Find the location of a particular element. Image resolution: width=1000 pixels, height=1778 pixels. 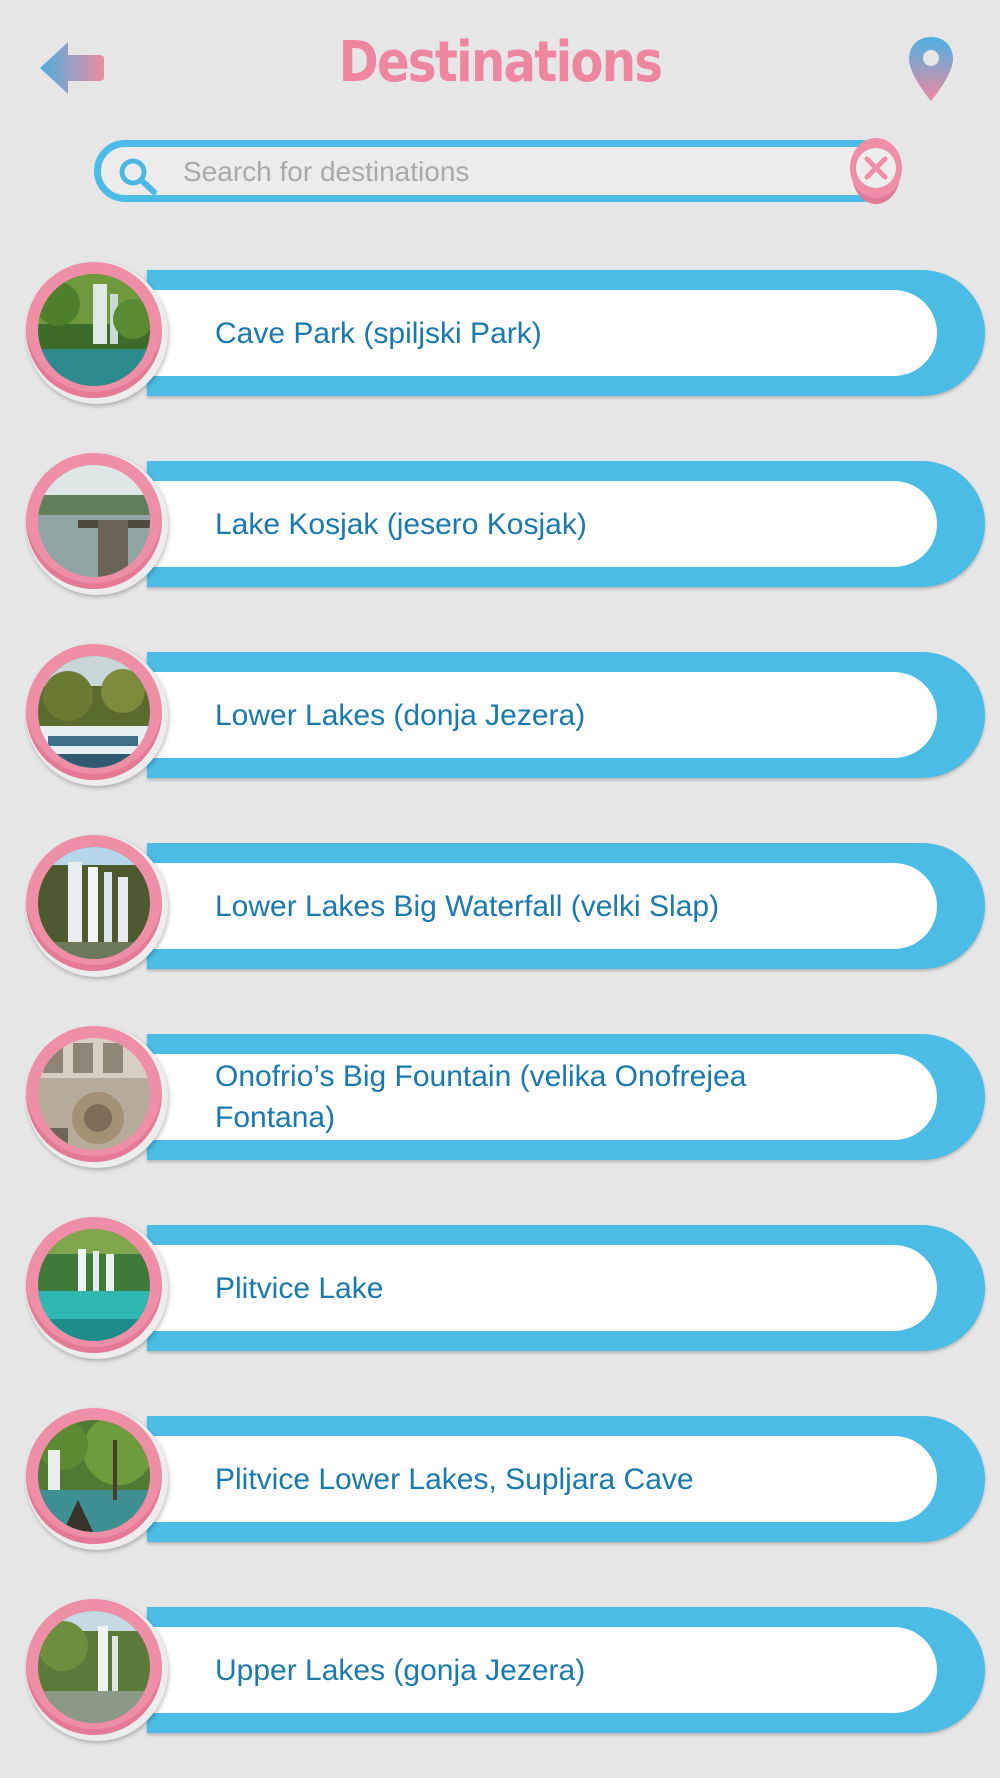

destination-item: Plitvice Lake is located at coordinates (503, 1288).